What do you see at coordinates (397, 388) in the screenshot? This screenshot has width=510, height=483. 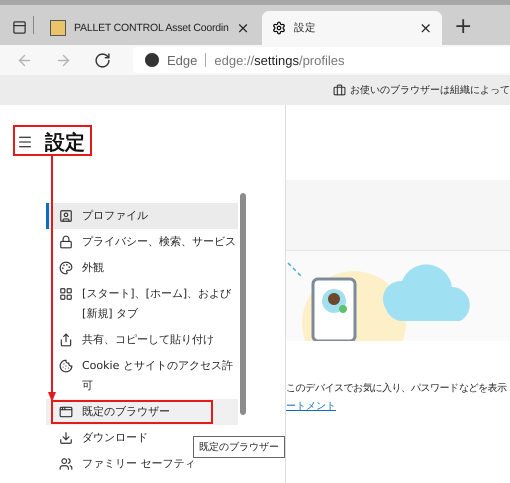 I see `sync-description: このデバイスでお気に入り、パスワードなどを表示` at bounding box center [397, 388].